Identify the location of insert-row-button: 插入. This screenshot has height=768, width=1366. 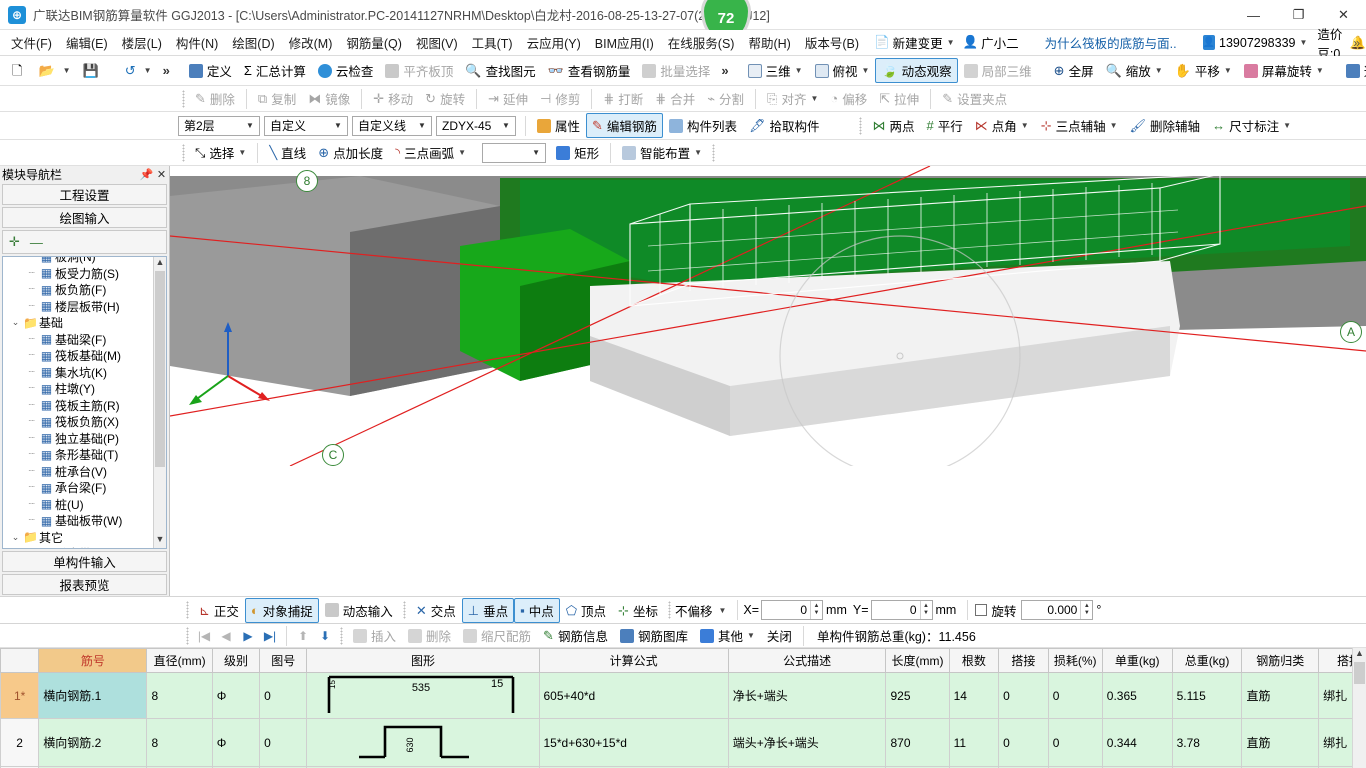
(374, 635).